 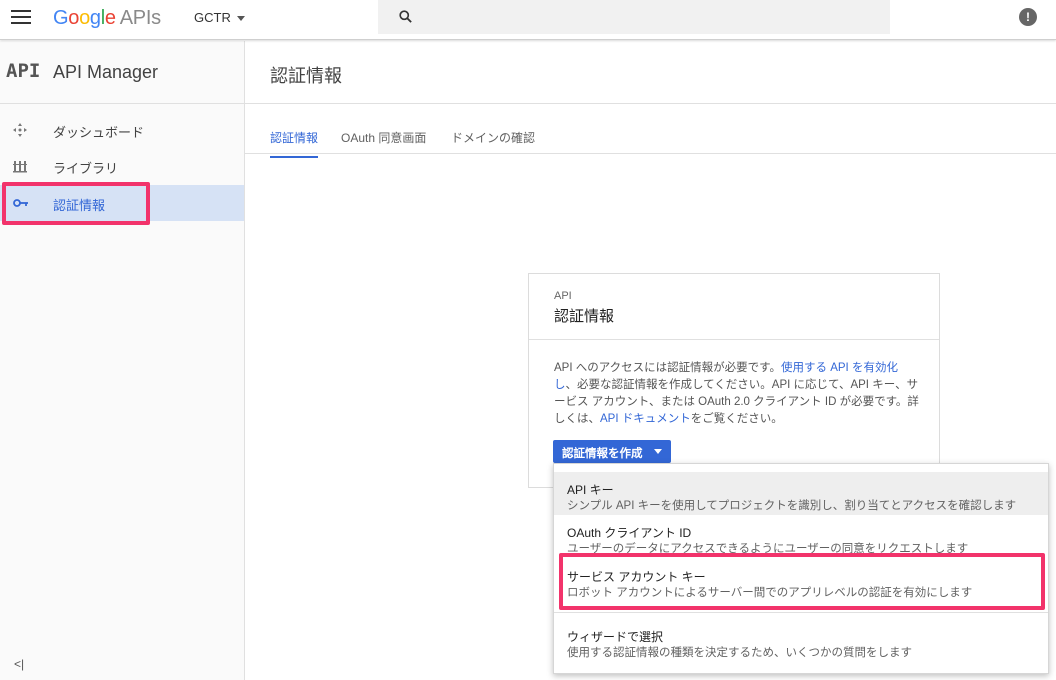 What do you see at coordinates (212, 17) in the screenshot?
I see `project-name: GCTR` at bounding box center [212, 17].